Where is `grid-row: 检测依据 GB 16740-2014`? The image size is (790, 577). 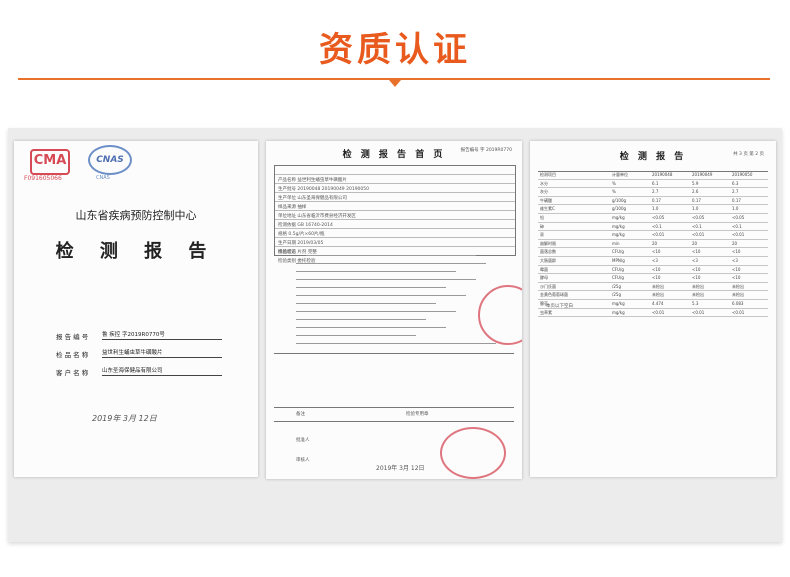 grid-row: 检测依据 GB 16740-2014 is located at coordinates (305, 225).